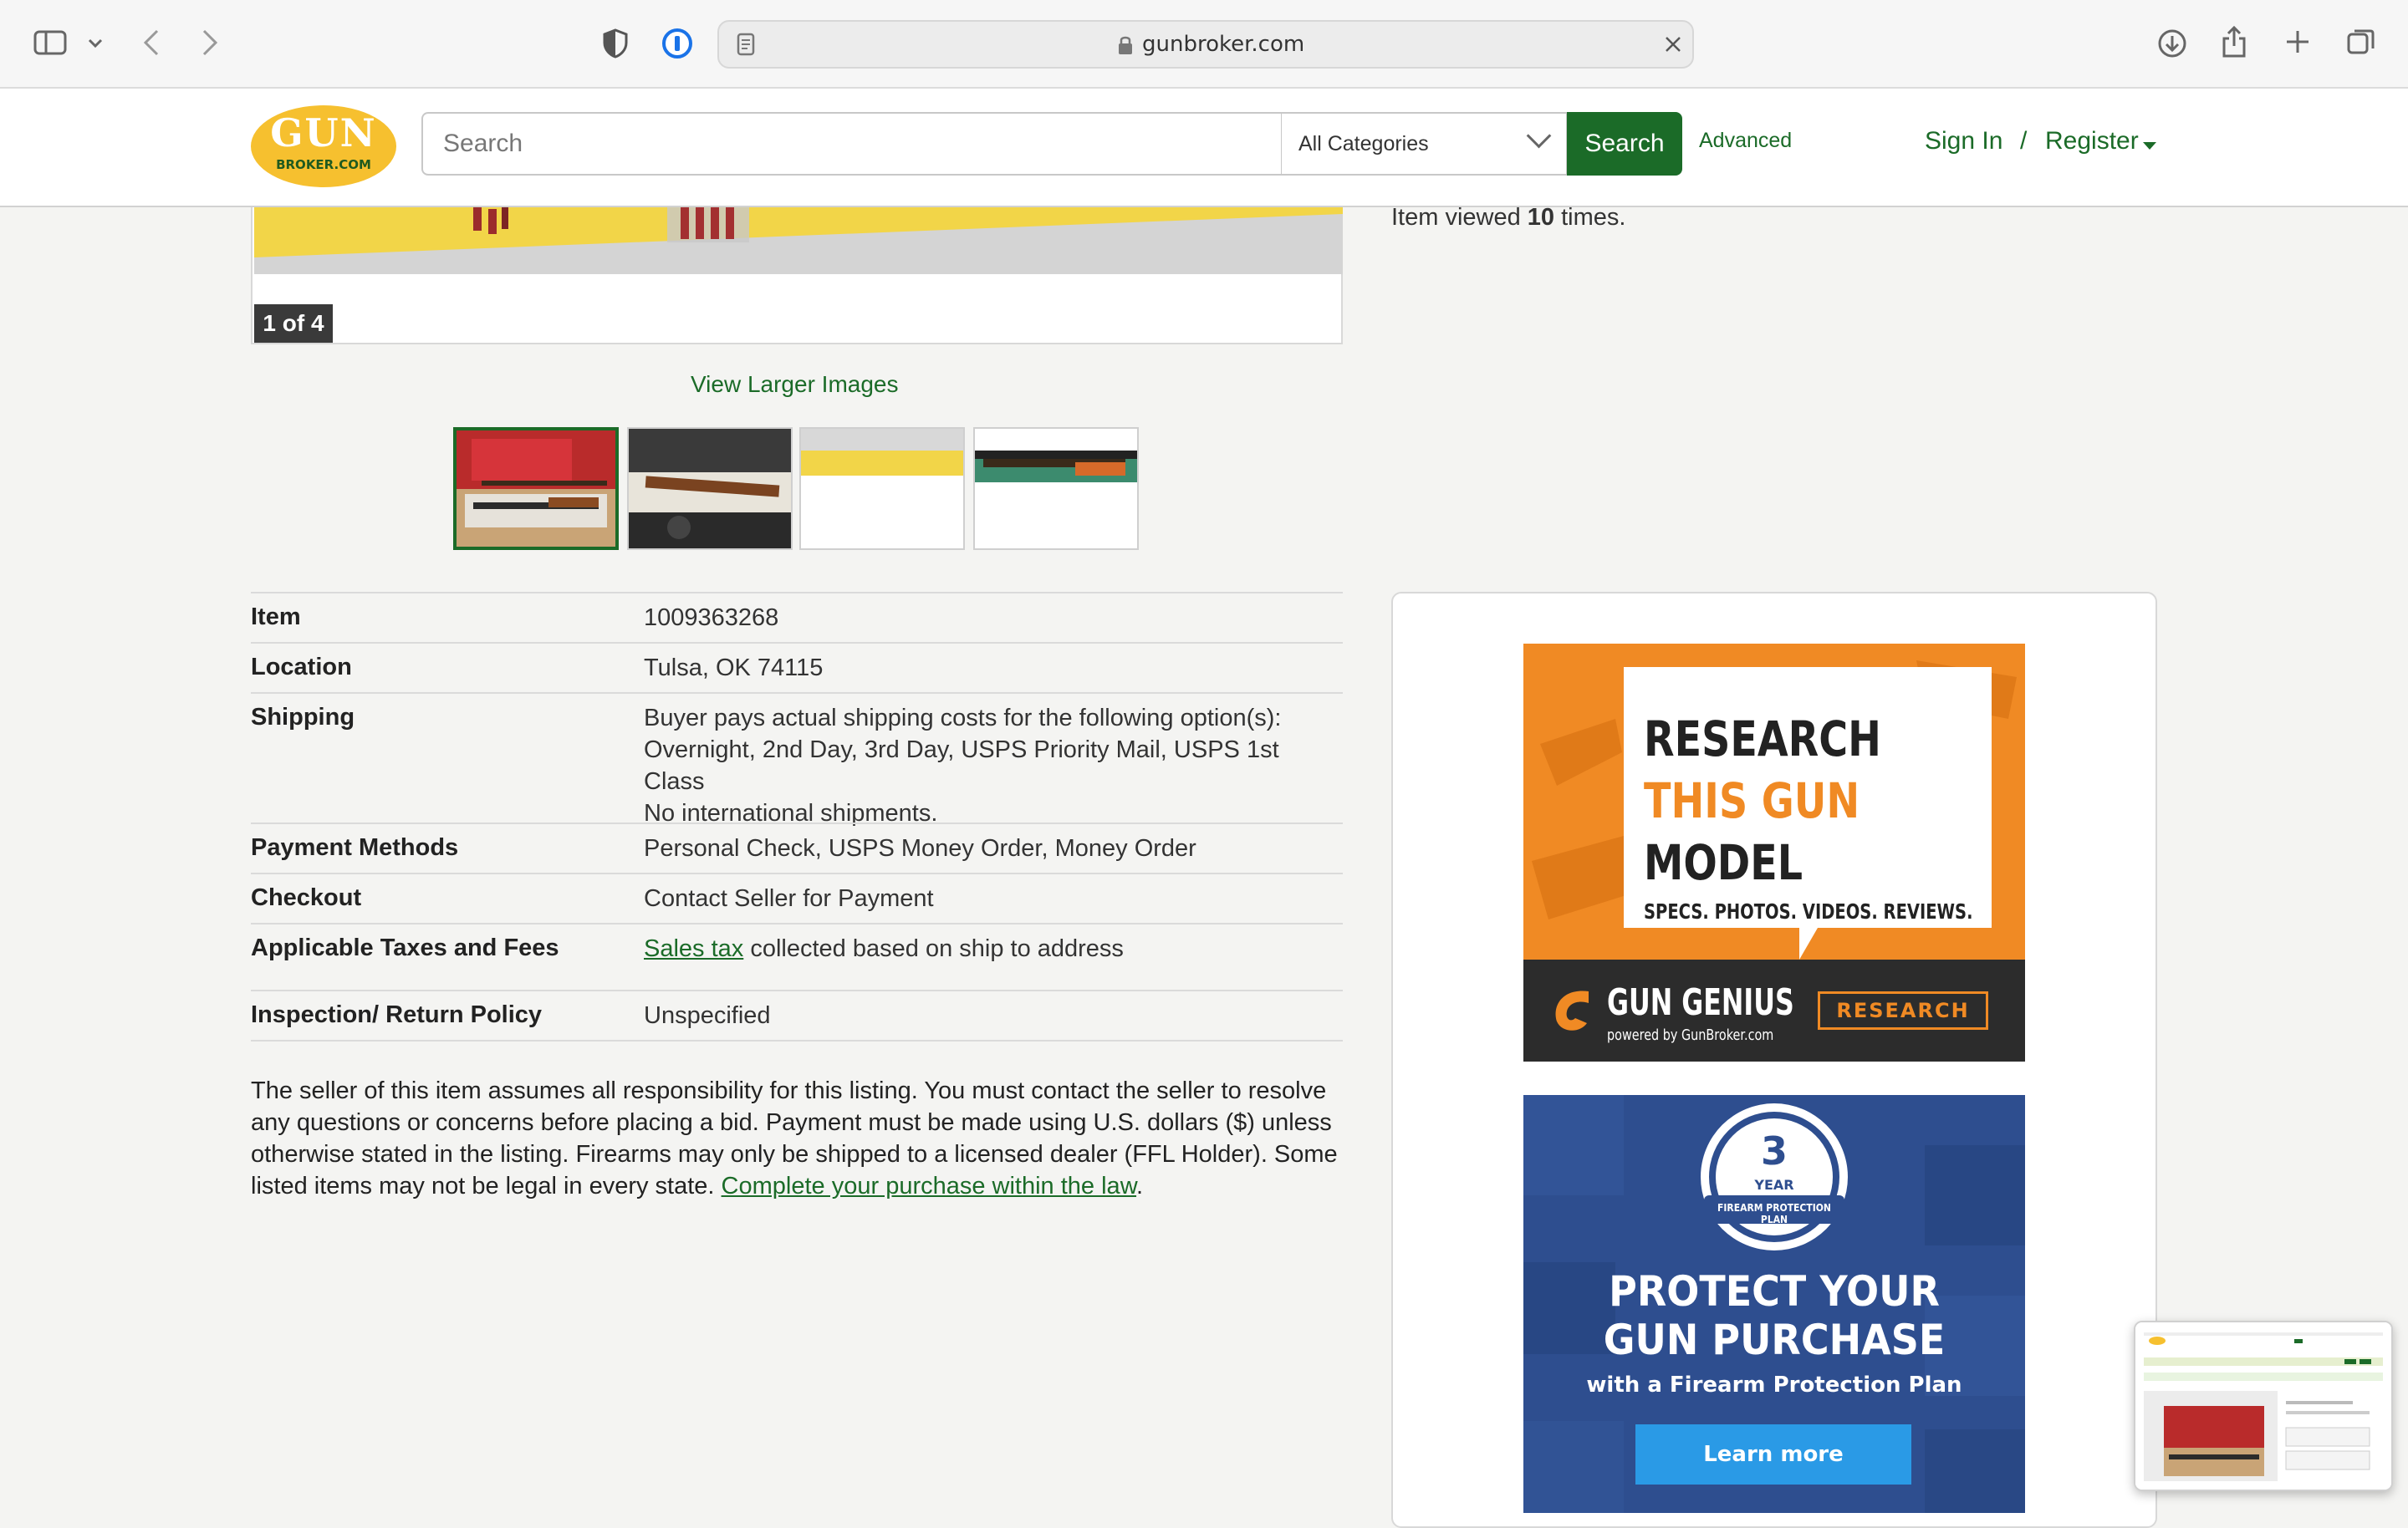 This screenshot has width=2408, height=1528. What do you see at coordinates (791, 814) in the screenshot?
I see `shipping-line: No international shipments.` at bounding box center [791, 814].